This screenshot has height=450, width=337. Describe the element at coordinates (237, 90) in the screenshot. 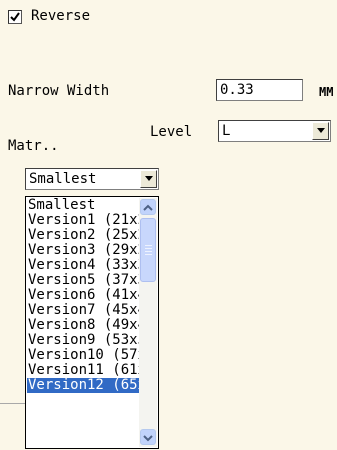

I see `narrow-width-value: 0.33` at that location.